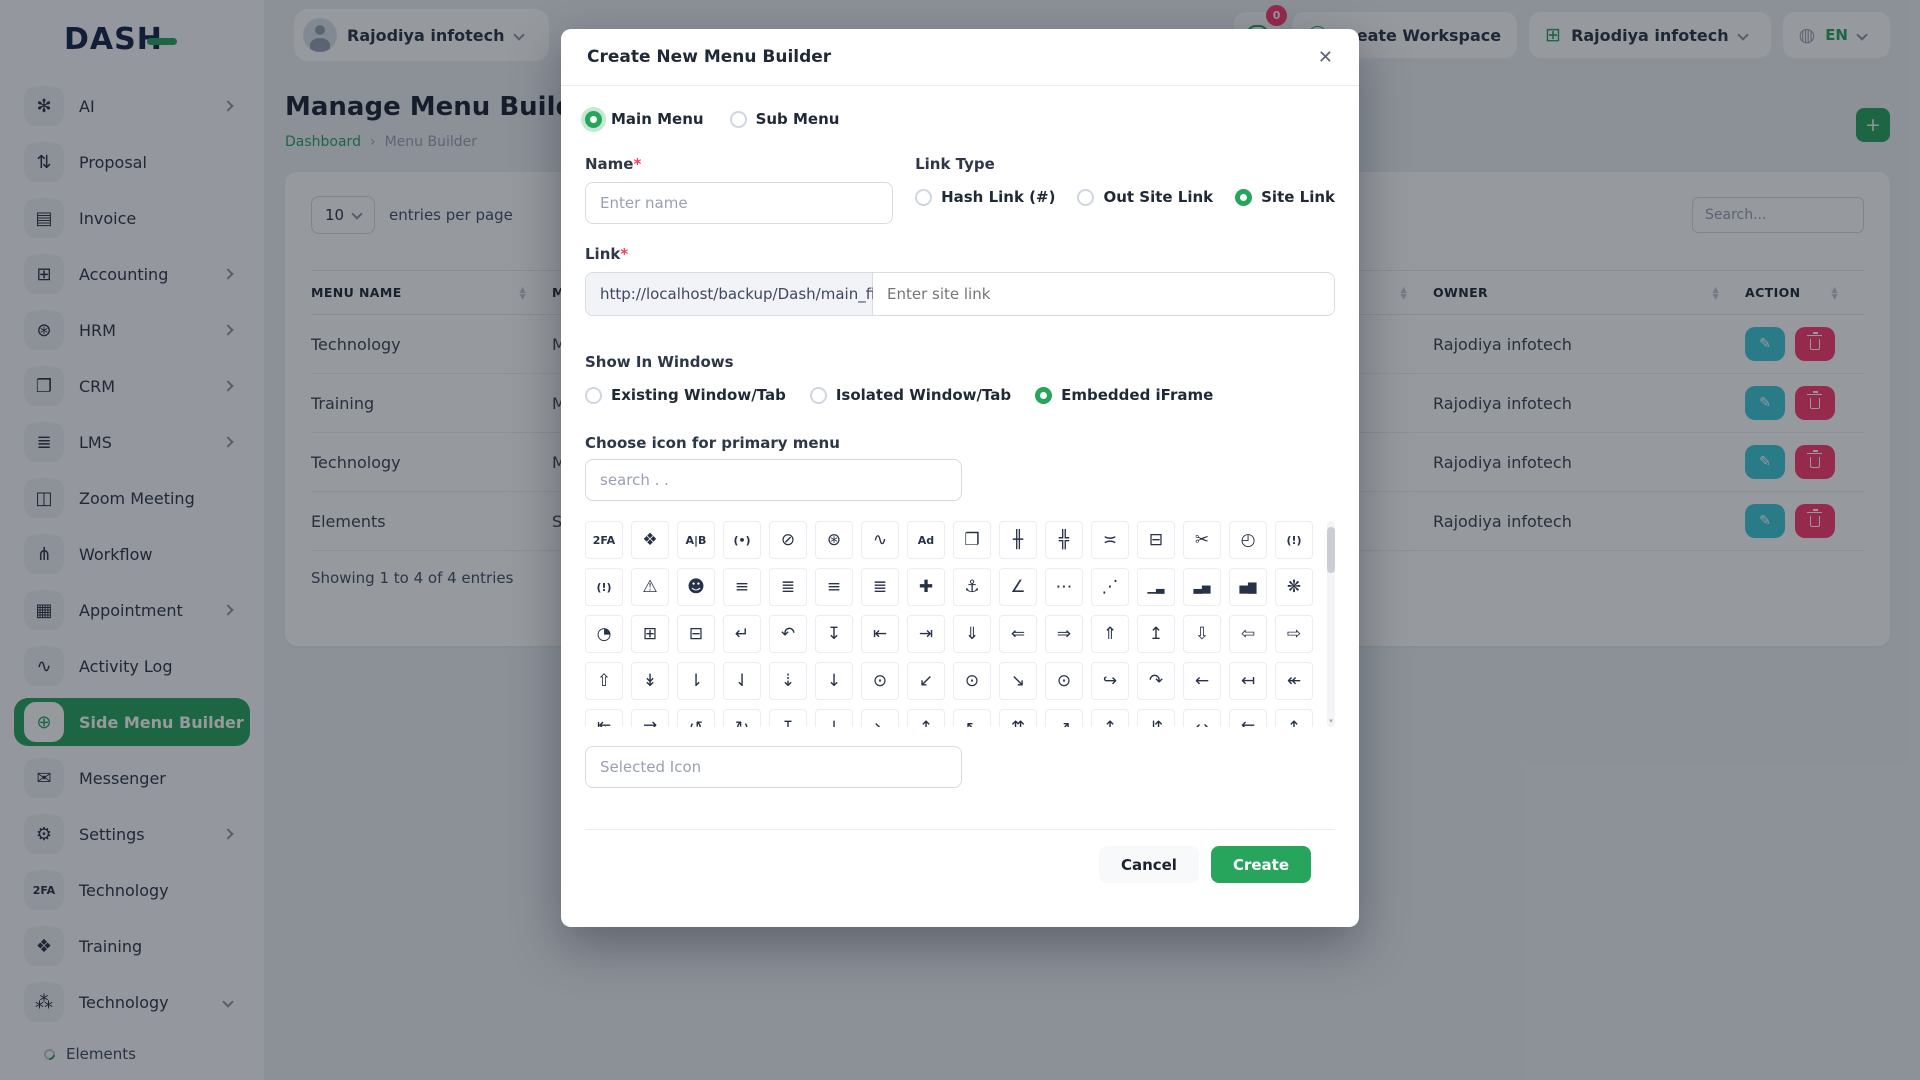  I want to click on icon-option: ⇣, so click(788, 681).